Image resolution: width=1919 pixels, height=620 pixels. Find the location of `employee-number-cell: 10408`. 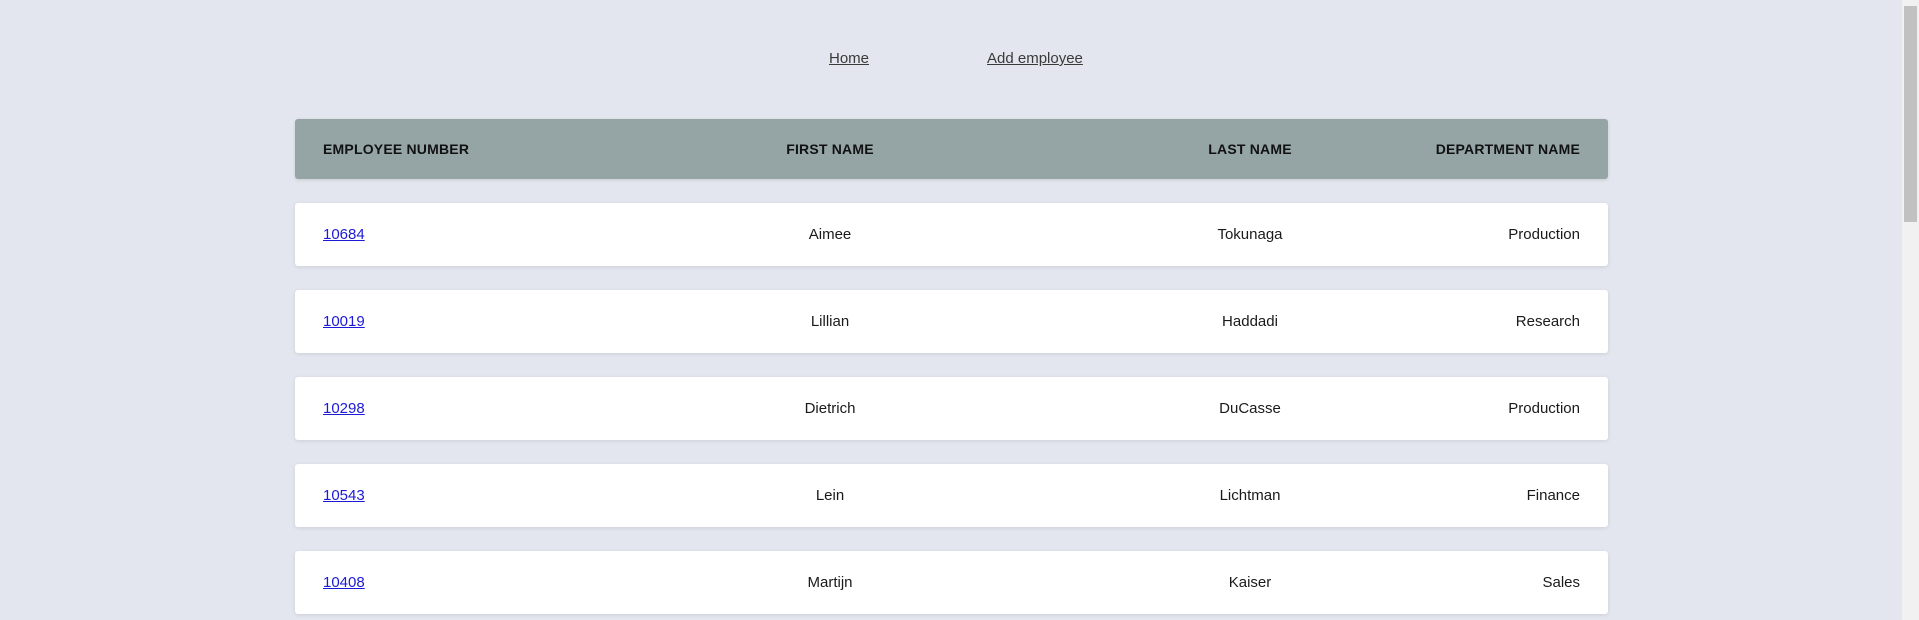

employee-number-cell: 10408 is located at coordinates (344, 582).